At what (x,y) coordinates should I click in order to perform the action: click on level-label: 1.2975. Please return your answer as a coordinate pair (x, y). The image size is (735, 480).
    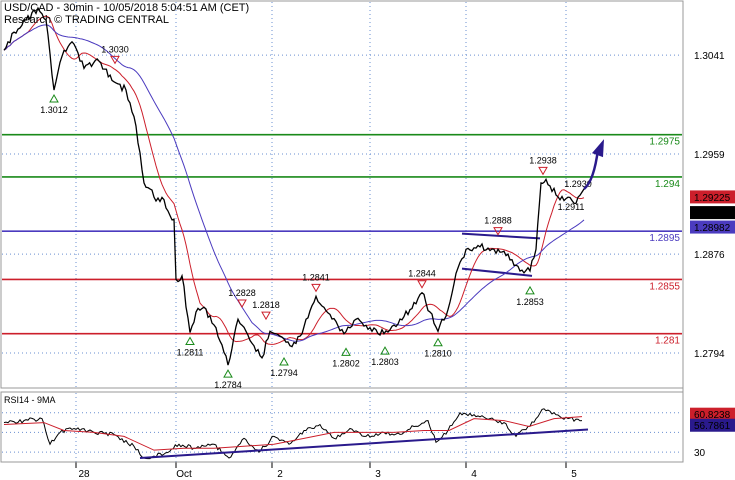
    Looking at the image, I should click on (664, 142).